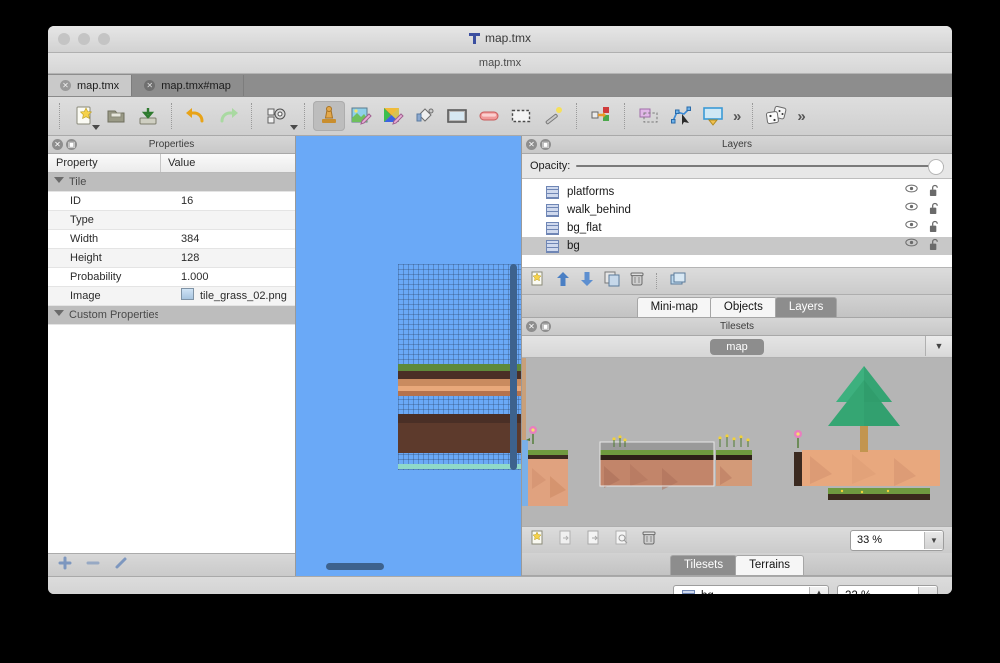 The image size is (1000, 663). Describe the element at coordinates (681, 116) in the screenshot. I see `edit-polygons-tool` at that location.